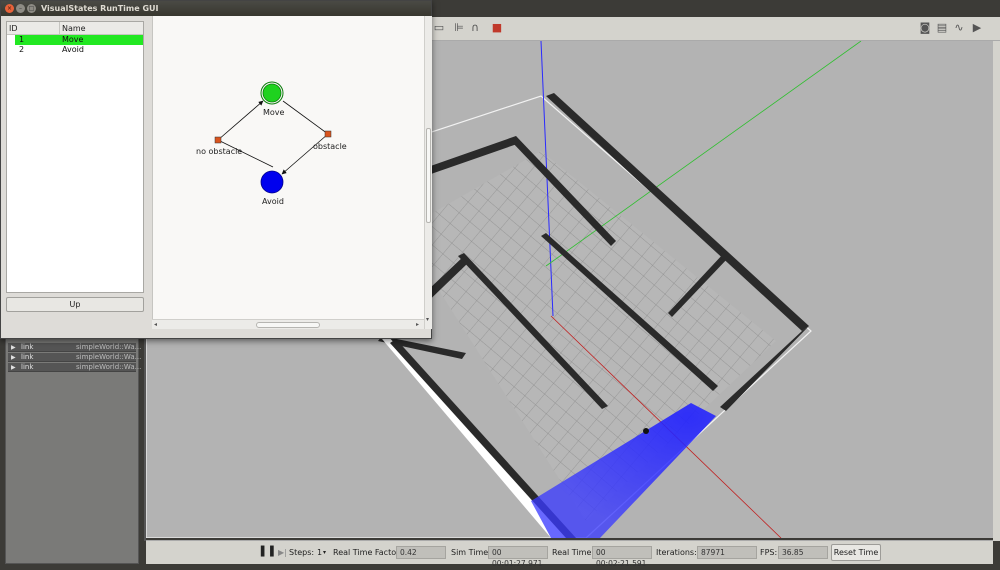 This screenshot has width=1000, height=570. I want to click on transition-handle-obstacle, so click(328, 134).